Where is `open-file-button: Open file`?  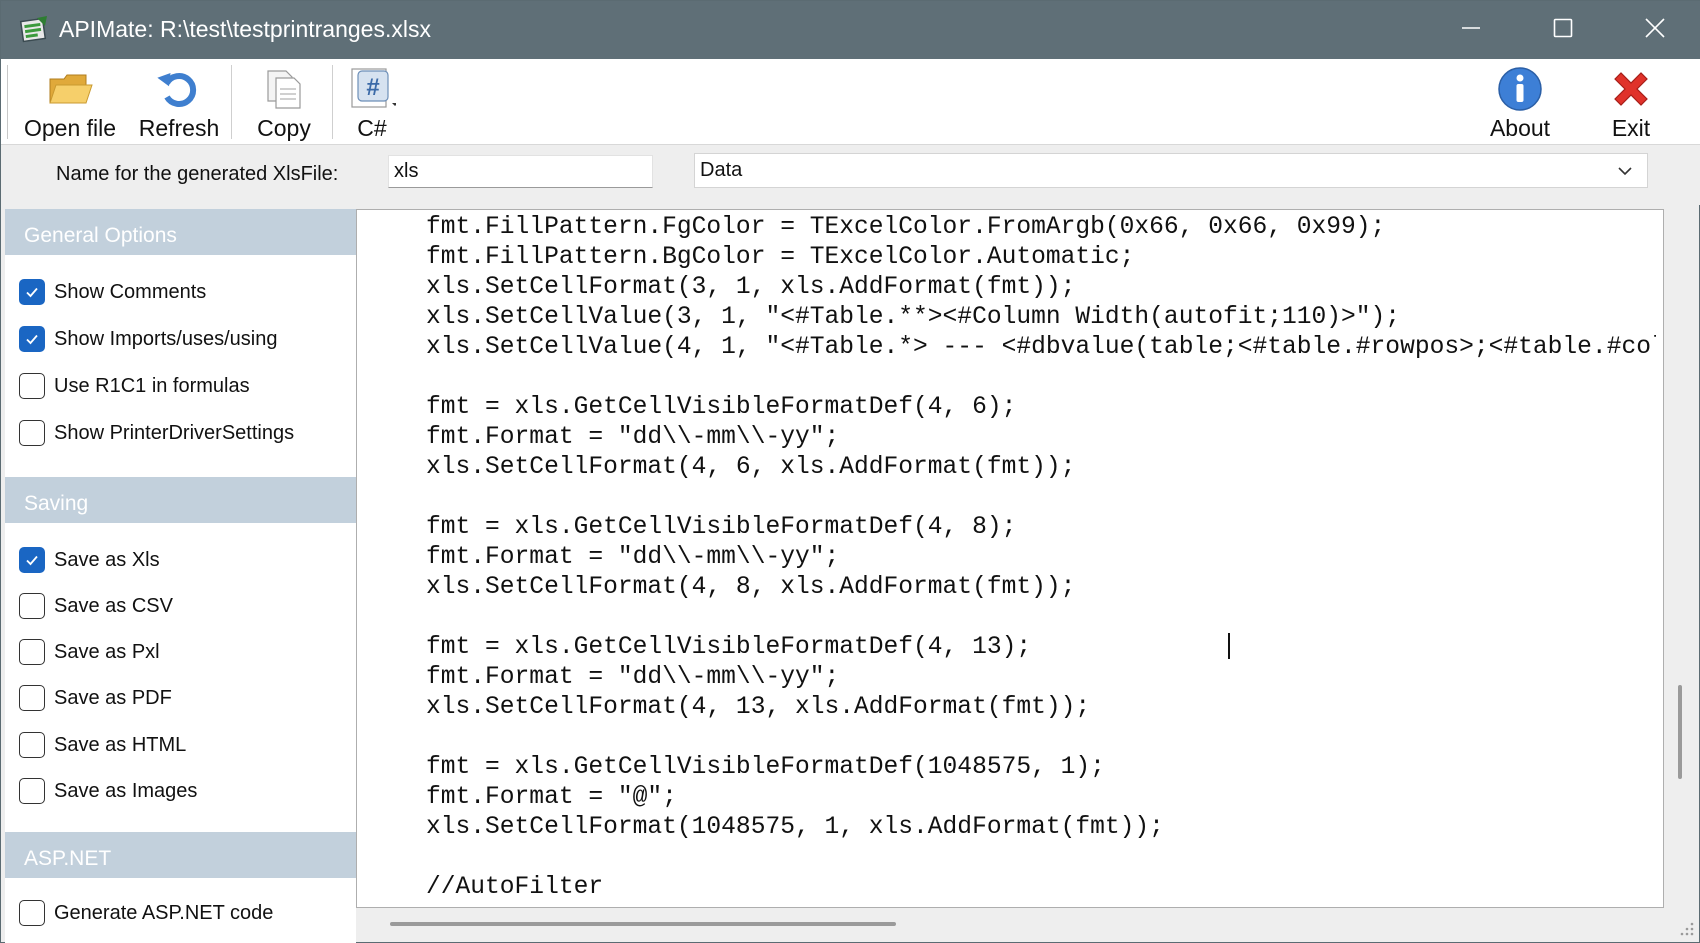 open-file-button: Open file is located at coordinates (70, 102).